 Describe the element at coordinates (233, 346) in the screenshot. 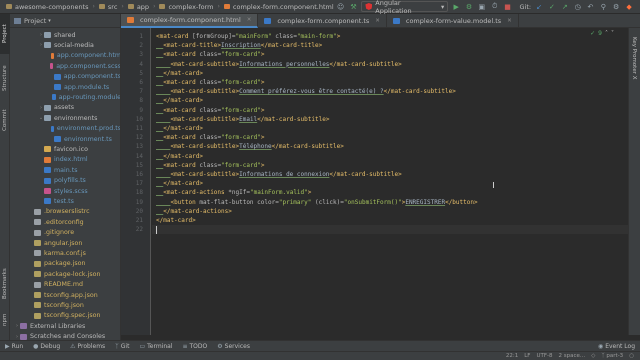

I see `tool-tab-services: ⚙ Services` at that location.